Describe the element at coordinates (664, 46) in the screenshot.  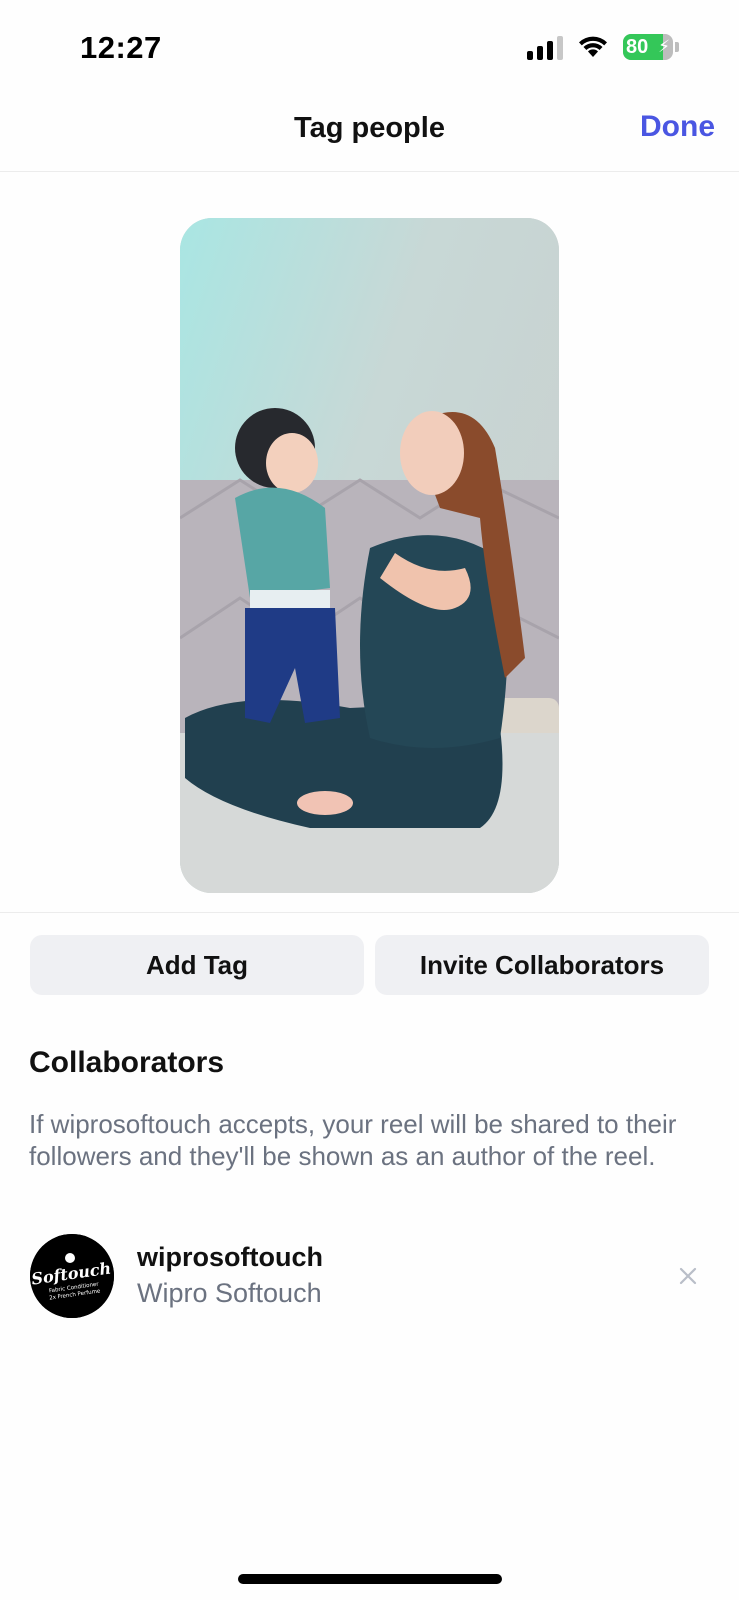
I see `charging-bolt-icon: ⚡` at that location.